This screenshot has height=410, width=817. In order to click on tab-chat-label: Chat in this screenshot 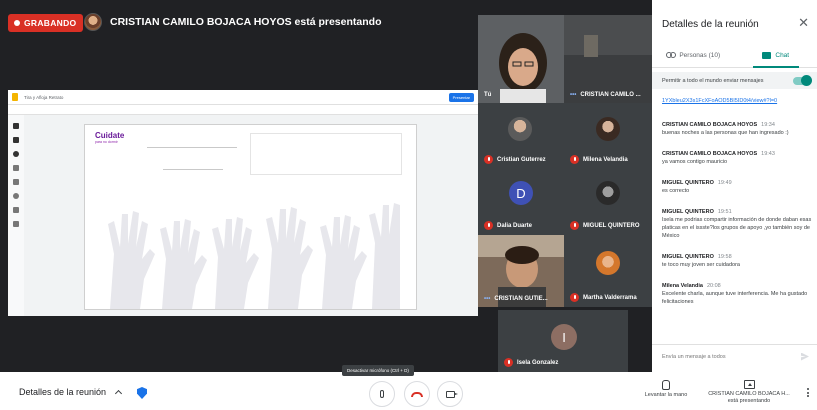, I will do `click(782, 55)`.